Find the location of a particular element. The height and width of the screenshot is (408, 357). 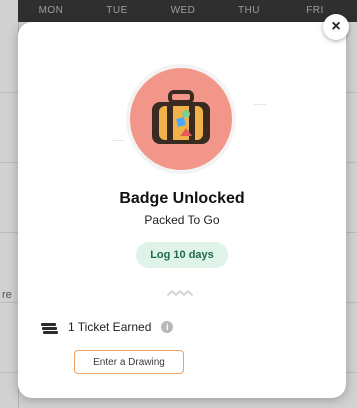

info-icon-glyph: i is located at coordinates (167, 327).